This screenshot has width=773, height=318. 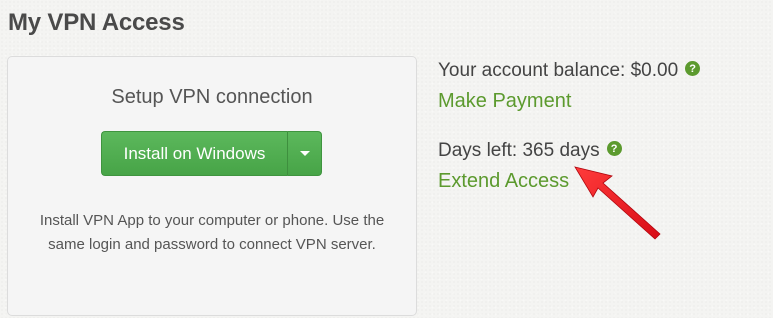 I want to click on days-left-text: Days left: 365 days, so click(x=519, y=150).